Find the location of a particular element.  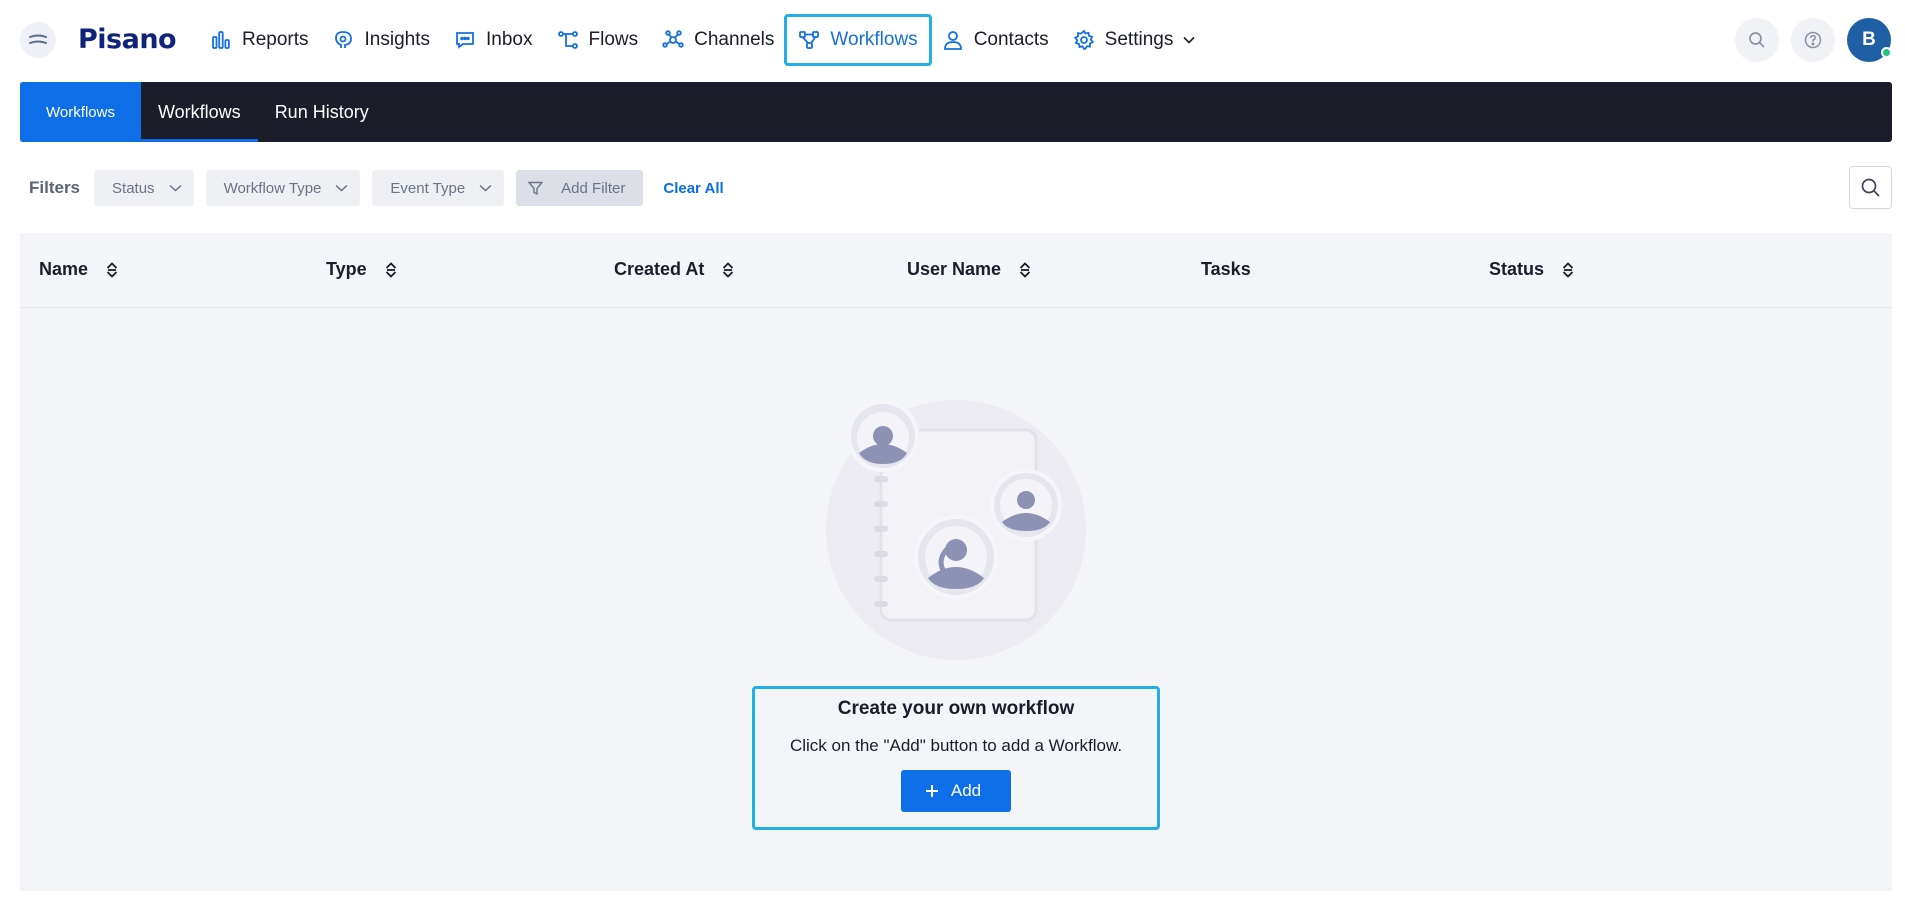

column-header-created-at: Created At is located at coordinates (674, 269).